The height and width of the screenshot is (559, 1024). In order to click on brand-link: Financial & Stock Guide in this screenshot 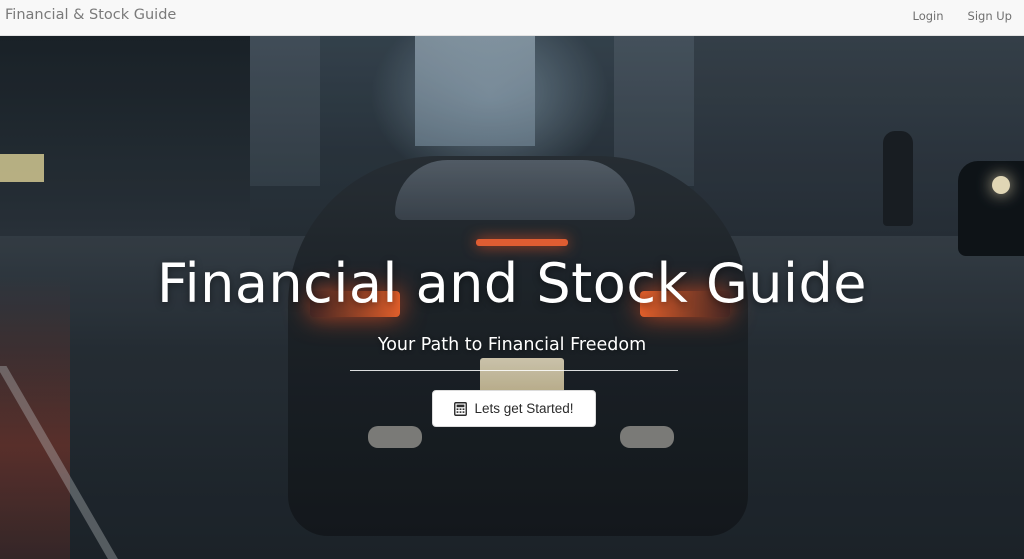, I will do `click(90, 15)`.